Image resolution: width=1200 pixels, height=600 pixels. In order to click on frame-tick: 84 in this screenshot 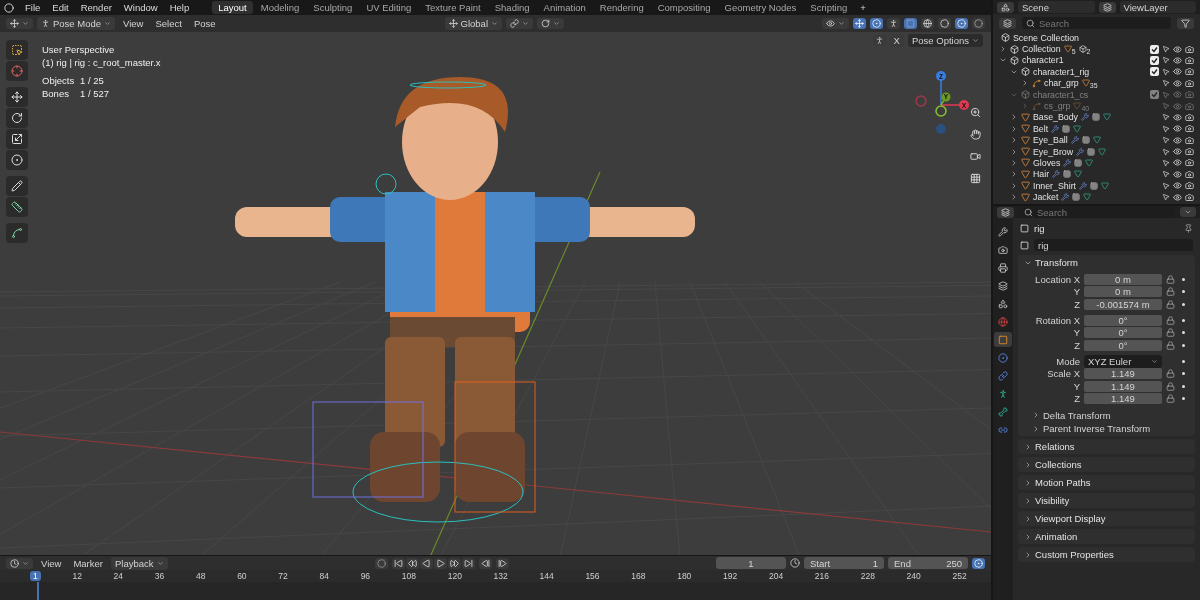, I will do `click(324, 576)`.